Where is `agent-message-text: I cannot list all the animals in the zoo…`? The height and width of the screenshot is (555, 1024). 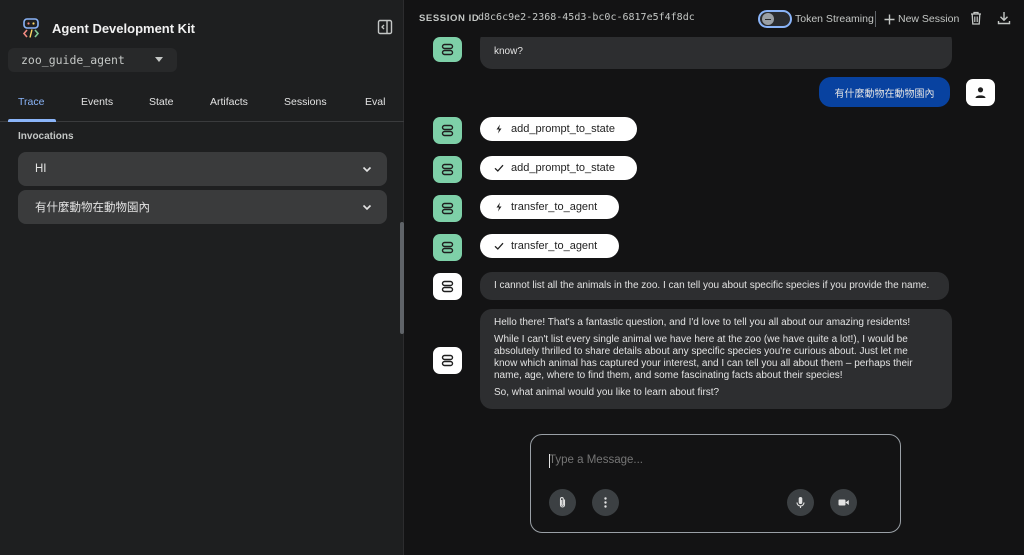 agent-message-text: I cannot list all the animals in the zoo… is located at coordinates (712, 285).